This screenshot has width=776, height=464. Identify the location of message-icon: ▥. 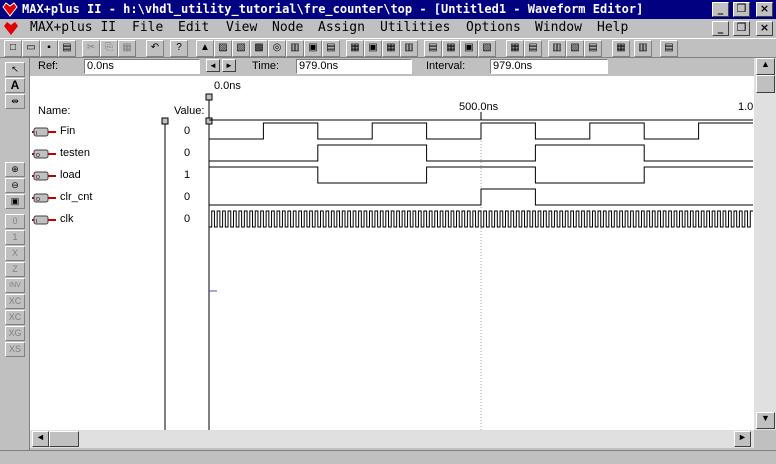
(409, 48).